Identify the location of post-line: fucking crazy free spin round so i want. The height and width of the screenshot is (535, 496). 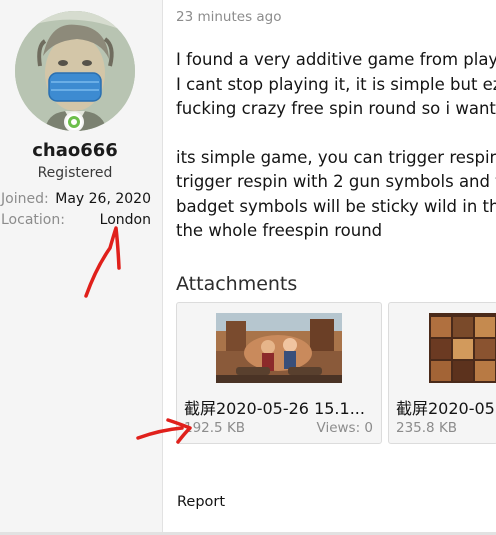
(336, 108).